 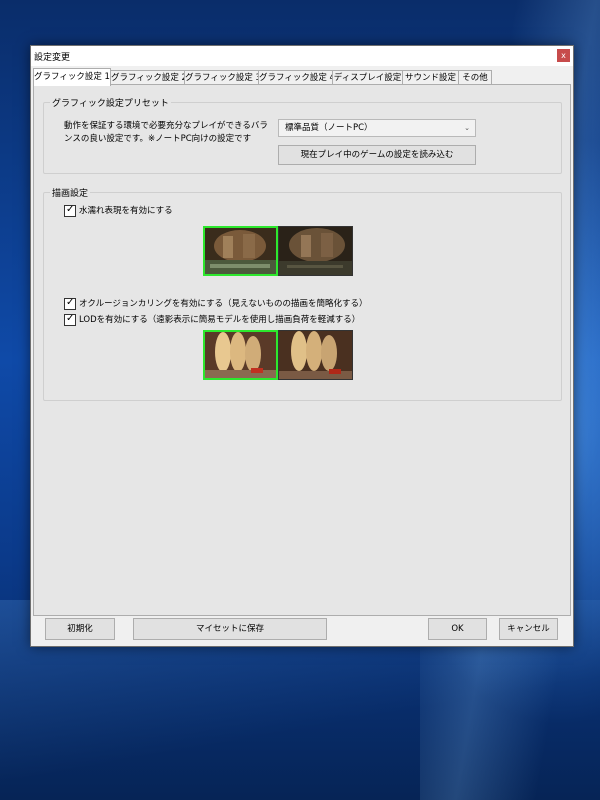 What do you see at coordinates (220, 320) in the screenshot?
I see `lod-label: LODを有効にする（遠影表示に簡易モデルを使用し描画負荷を軽減する）` at bounding box center [220, 320].